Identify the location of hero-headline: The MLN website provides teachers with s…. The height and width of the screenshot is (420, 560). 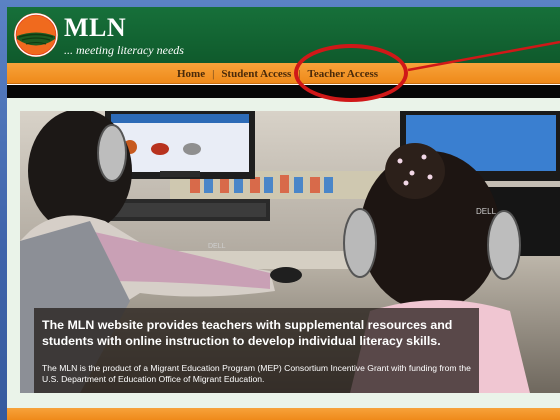
(247, 333).